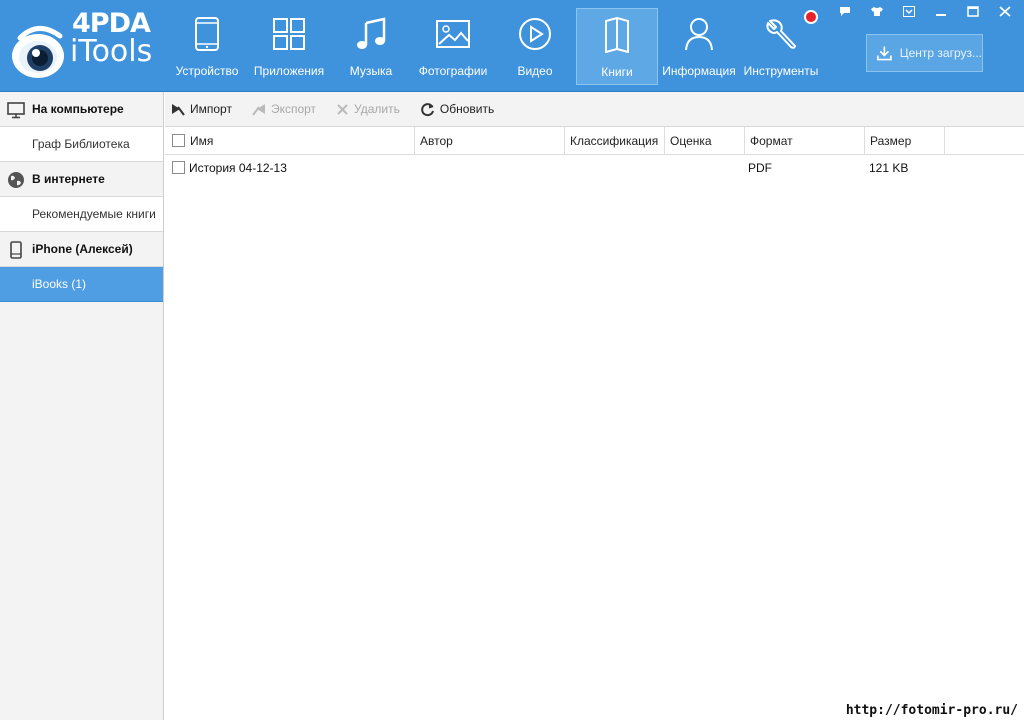  I want to click on nav-books: Книги, so click(617, 46).